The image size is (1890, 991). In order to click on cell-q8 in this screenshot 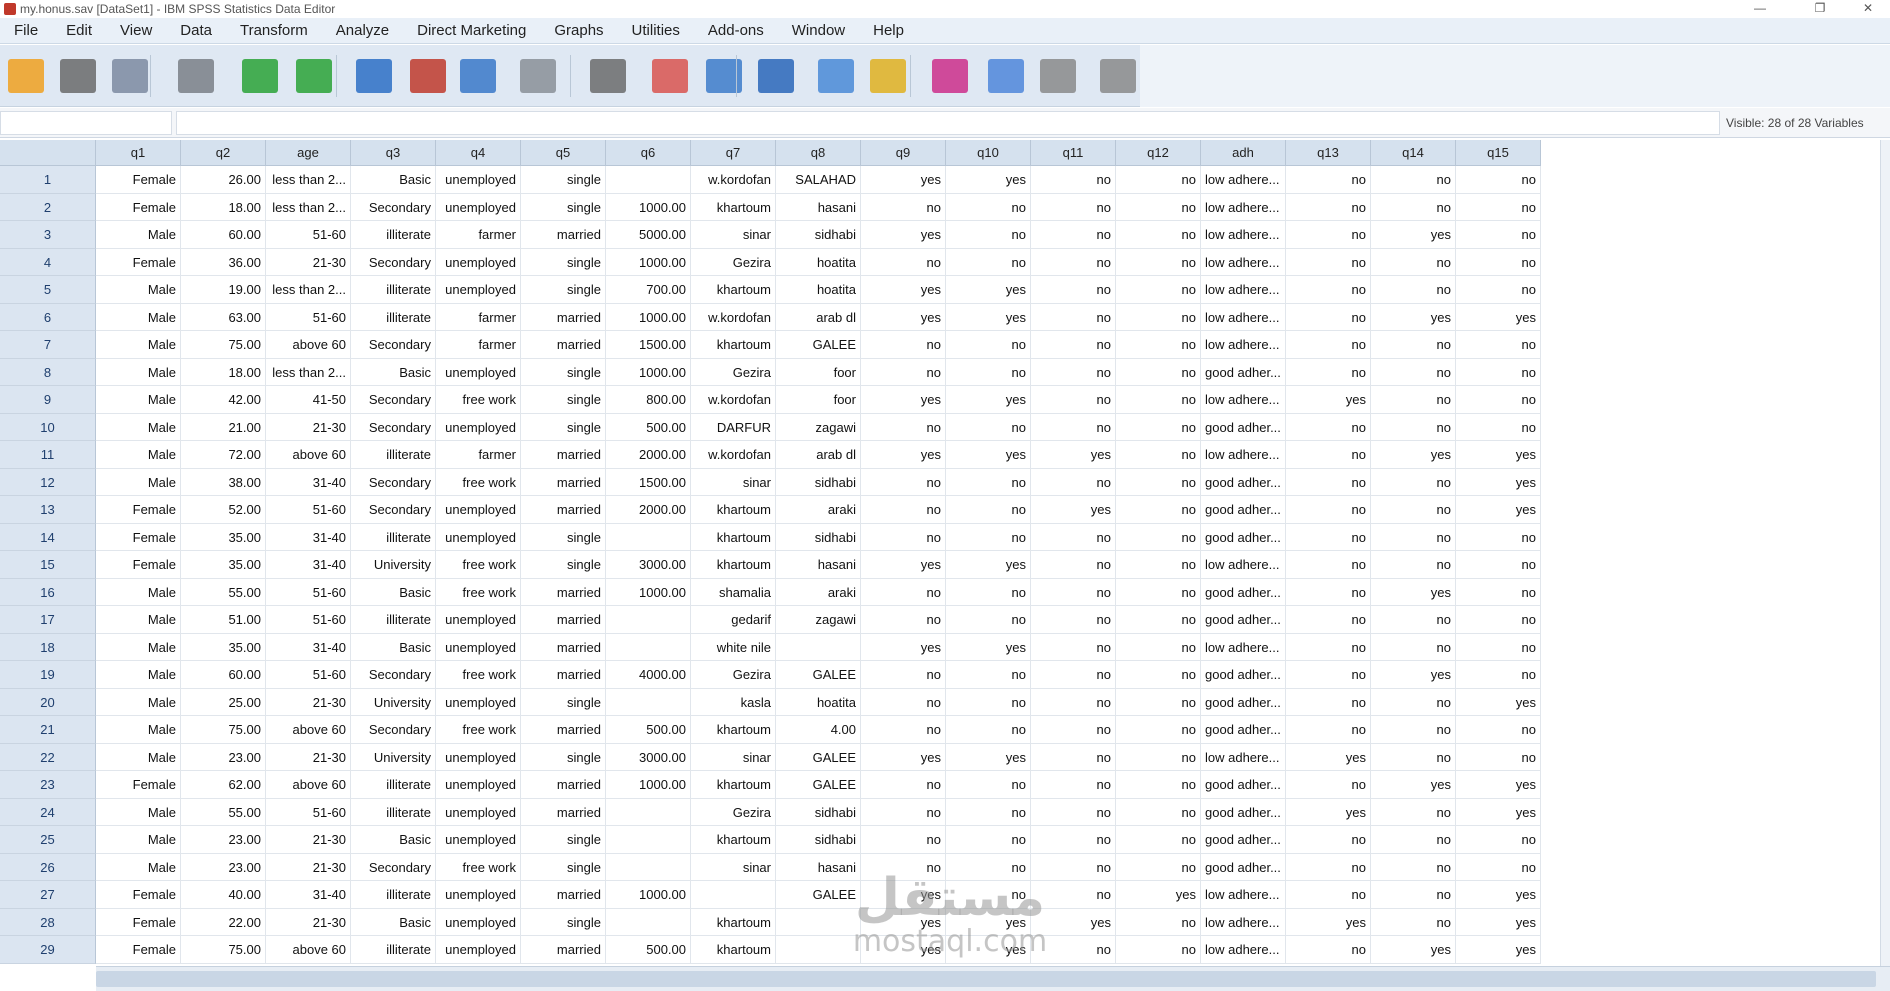, I will do `click(818, 922)`.